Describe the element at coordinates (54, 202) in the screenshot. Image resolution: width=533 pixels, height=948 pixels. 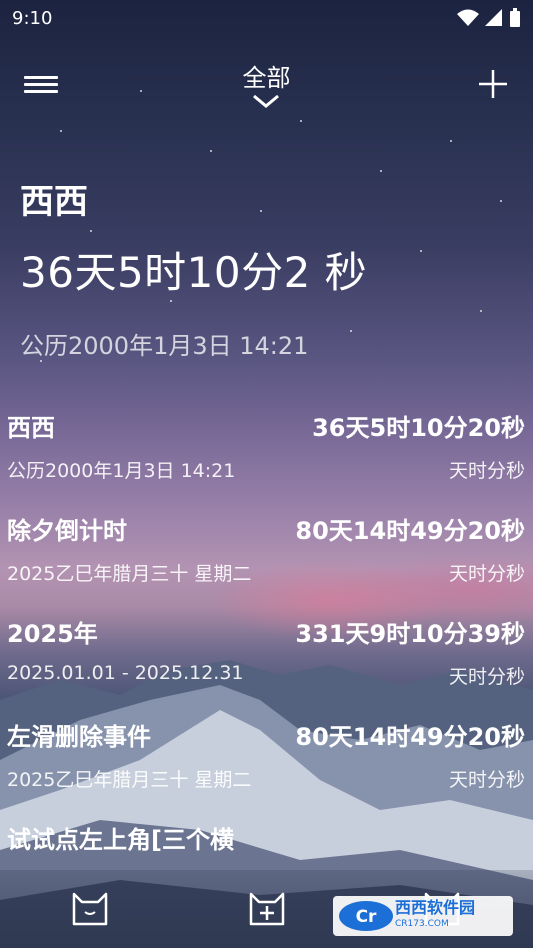
I see `featured-event-name: 西西` at that location.